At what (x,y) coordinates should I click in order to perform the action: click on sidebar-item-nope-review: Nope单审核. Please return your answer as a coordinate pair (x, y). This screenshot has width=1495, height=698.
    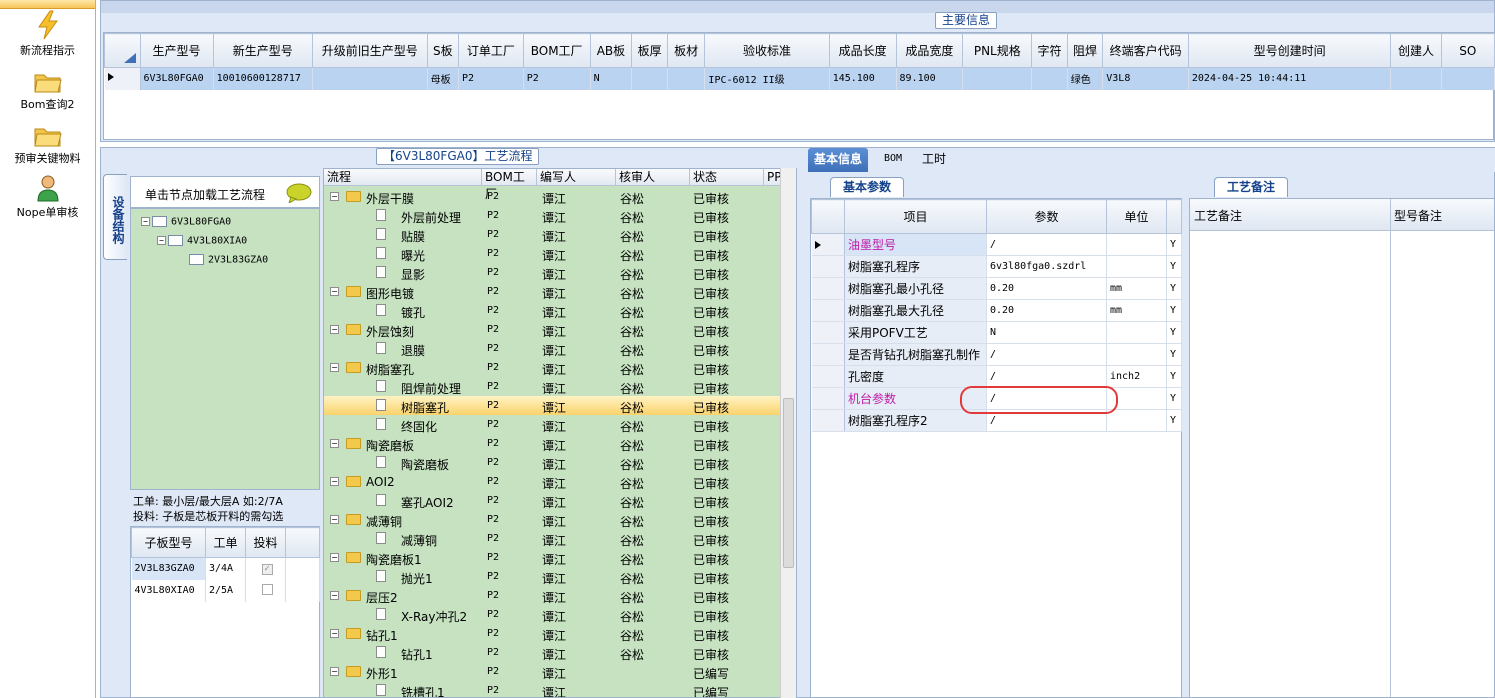
    Looking at the image, I should click on (47, 197).